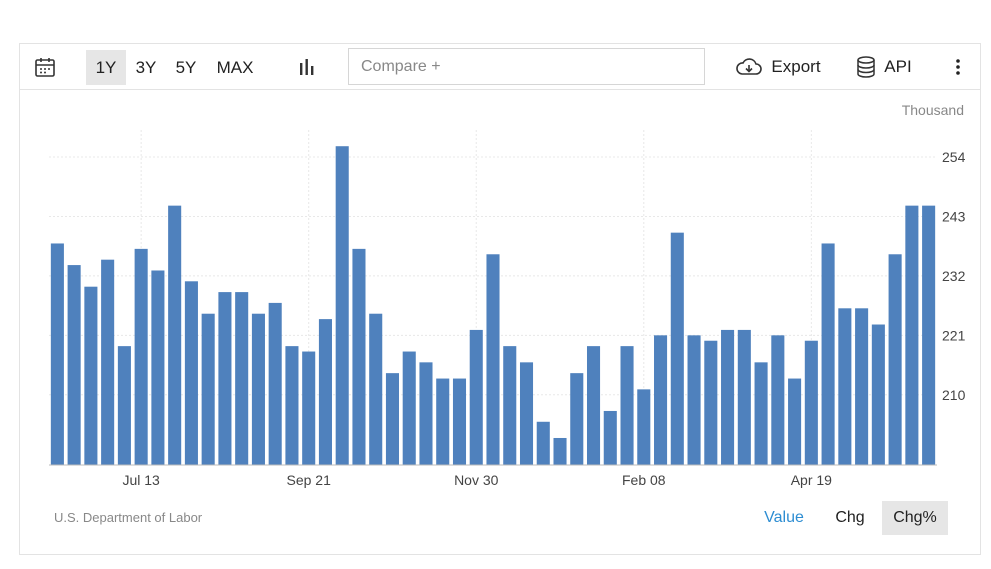 This screenshot has width=991, height=569. What do you see at coordinates (106, 67) in the screenshot?
I see `range-1y-button: 1Y` at bounding box center [106, 67].